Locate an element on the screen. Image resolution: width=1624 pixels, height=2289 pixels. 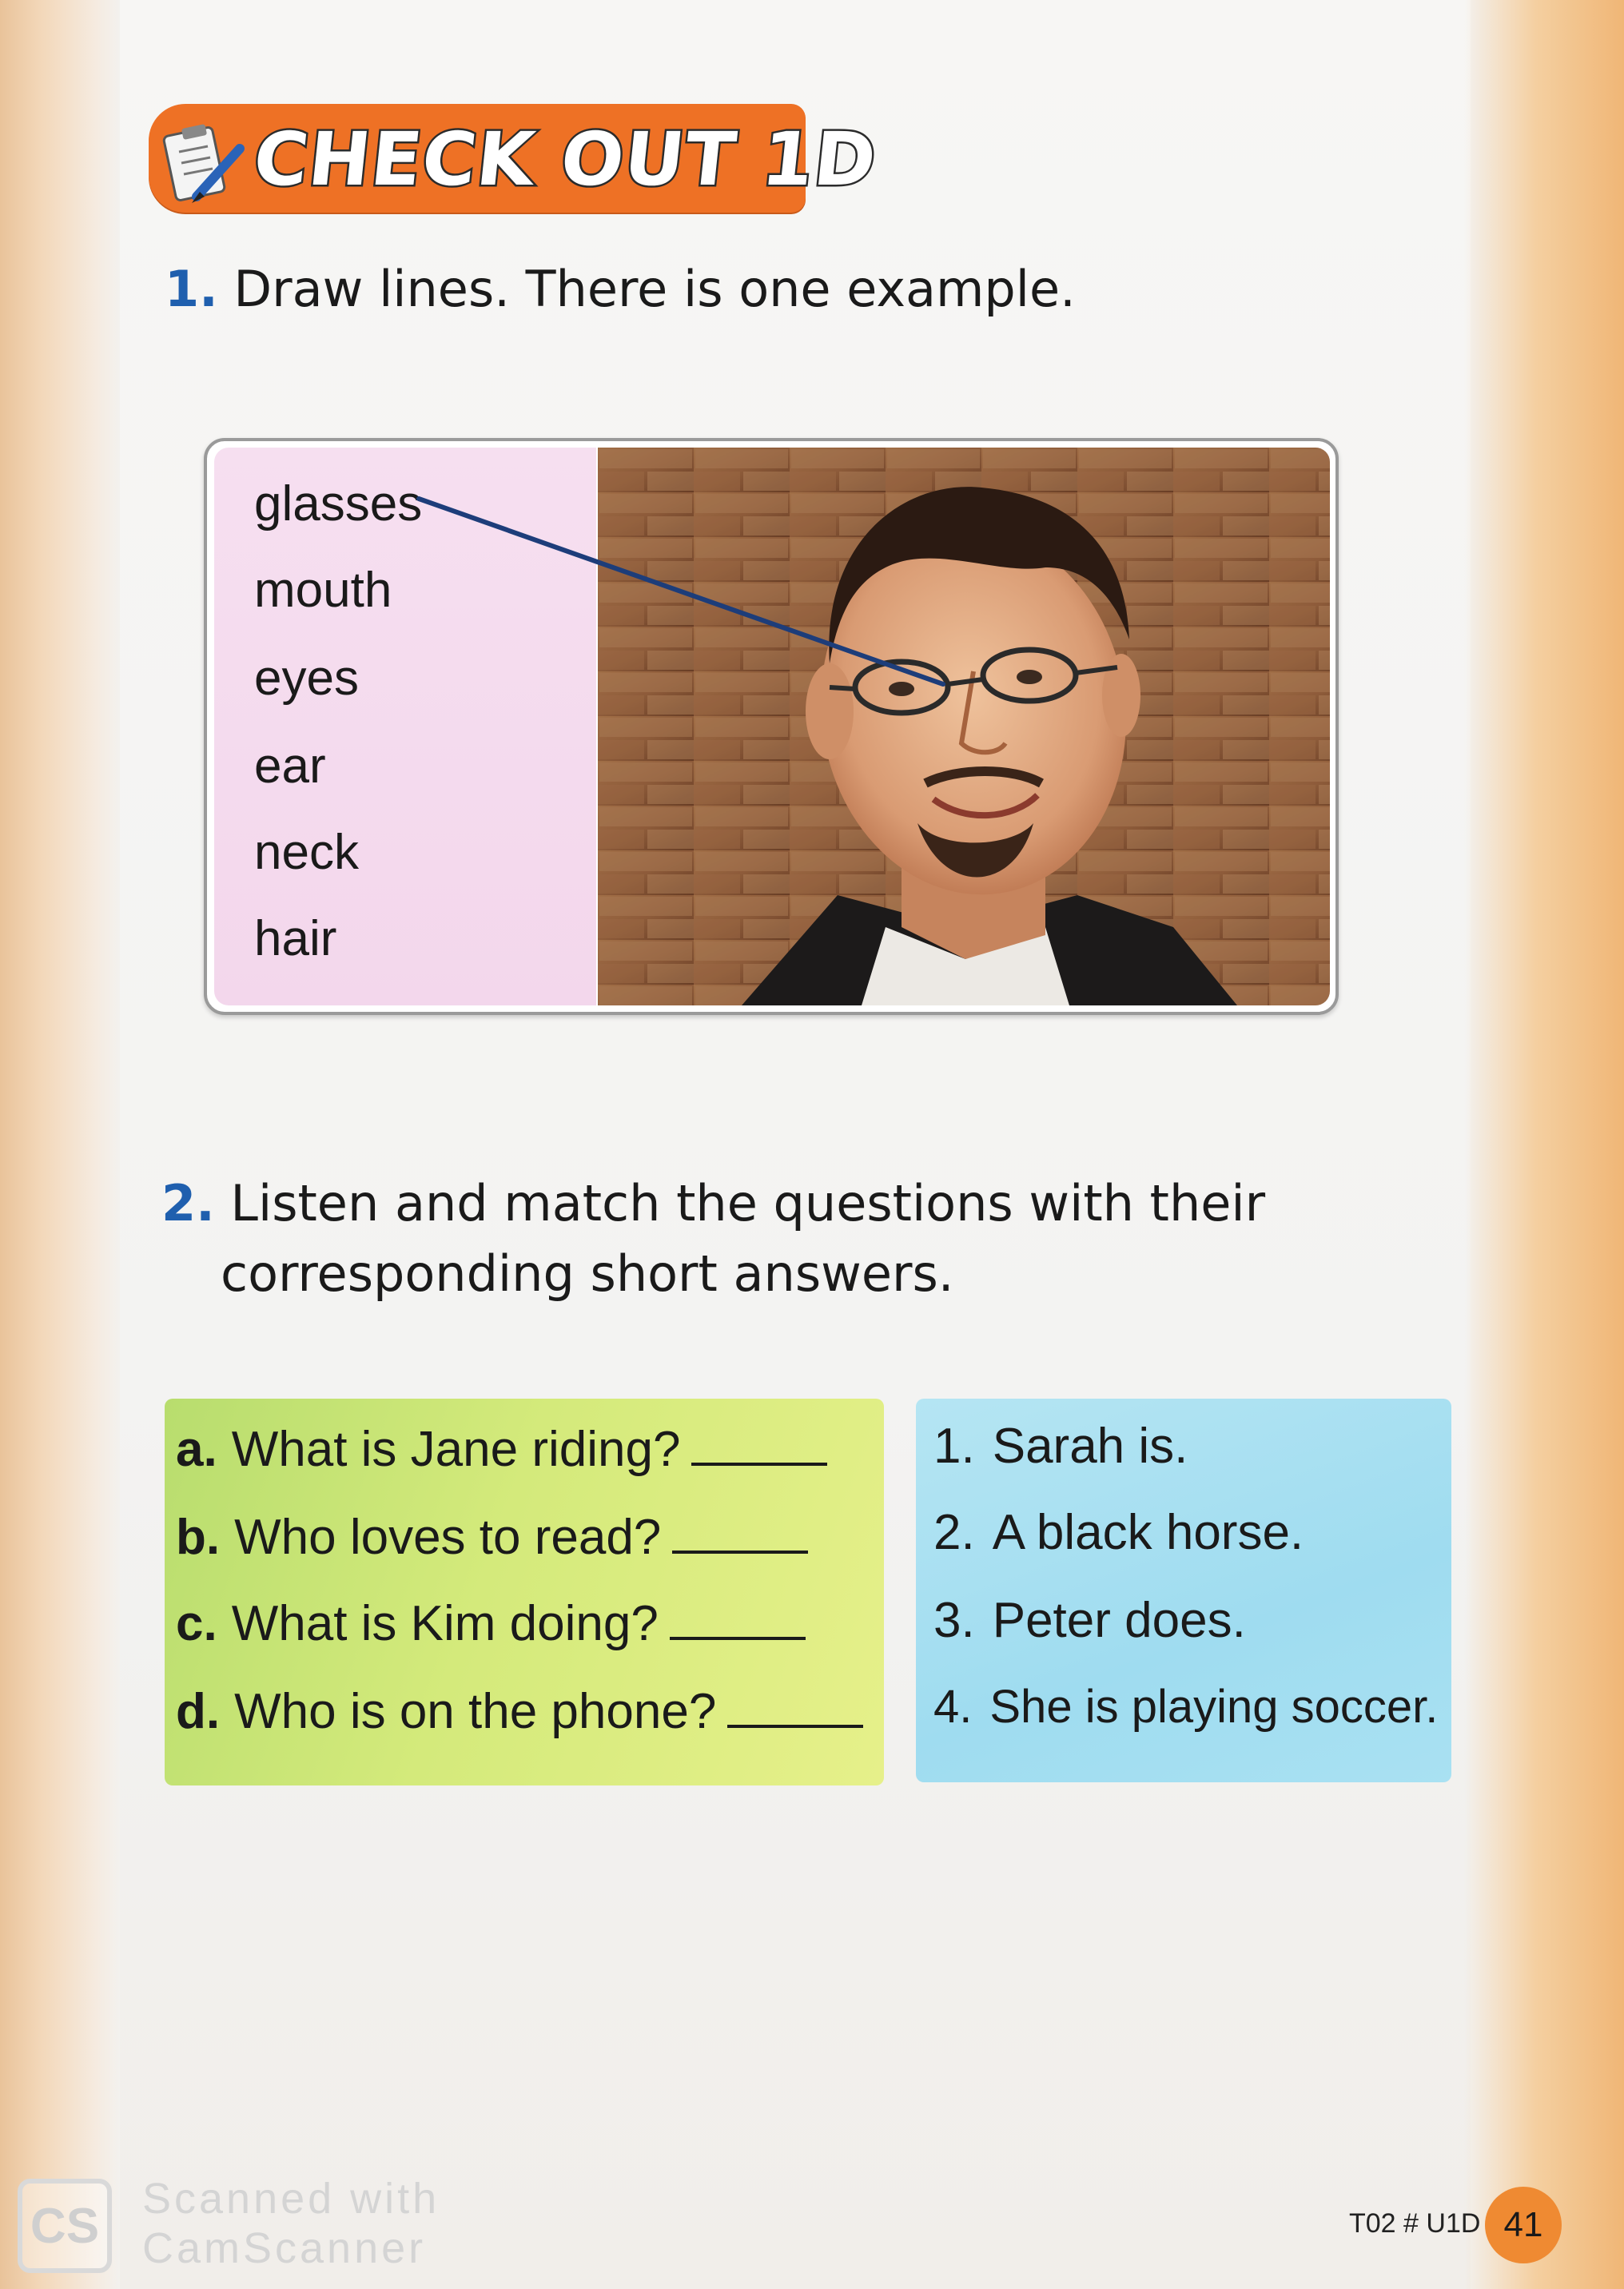
answer-row: 4. She is playing soccer. is located at coordinates (1186, 1707).